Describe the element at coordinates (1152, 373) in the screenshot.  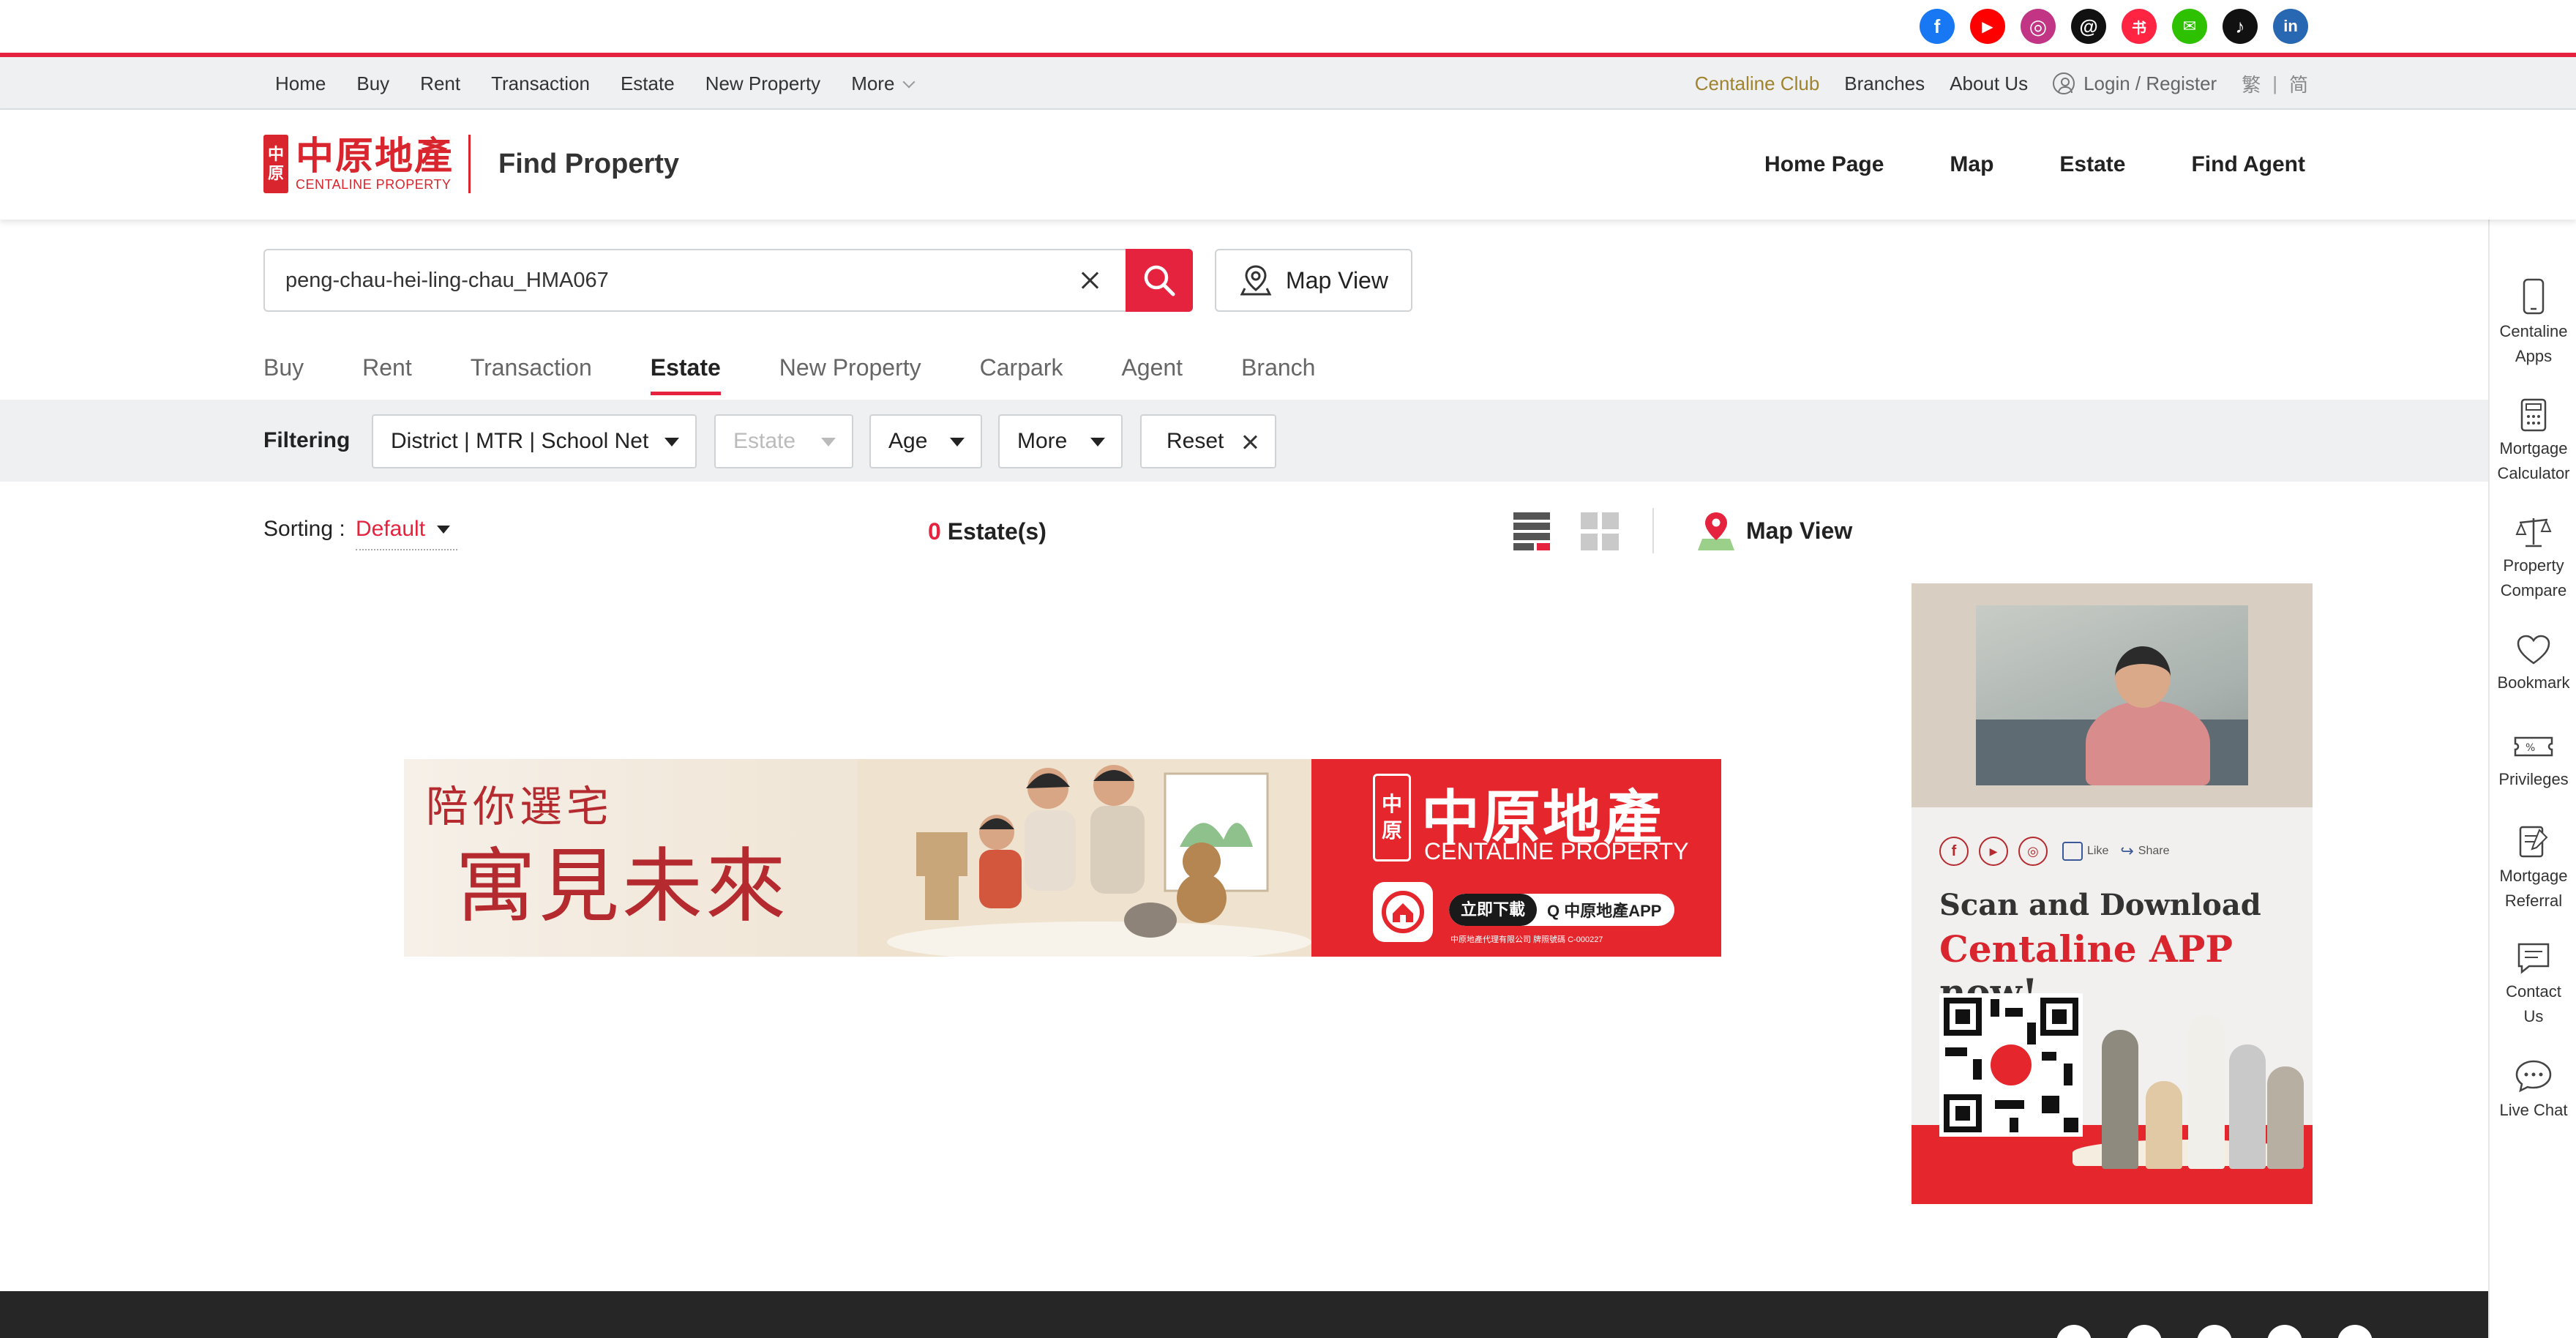
I see `tab-agent: Agent` at that location.